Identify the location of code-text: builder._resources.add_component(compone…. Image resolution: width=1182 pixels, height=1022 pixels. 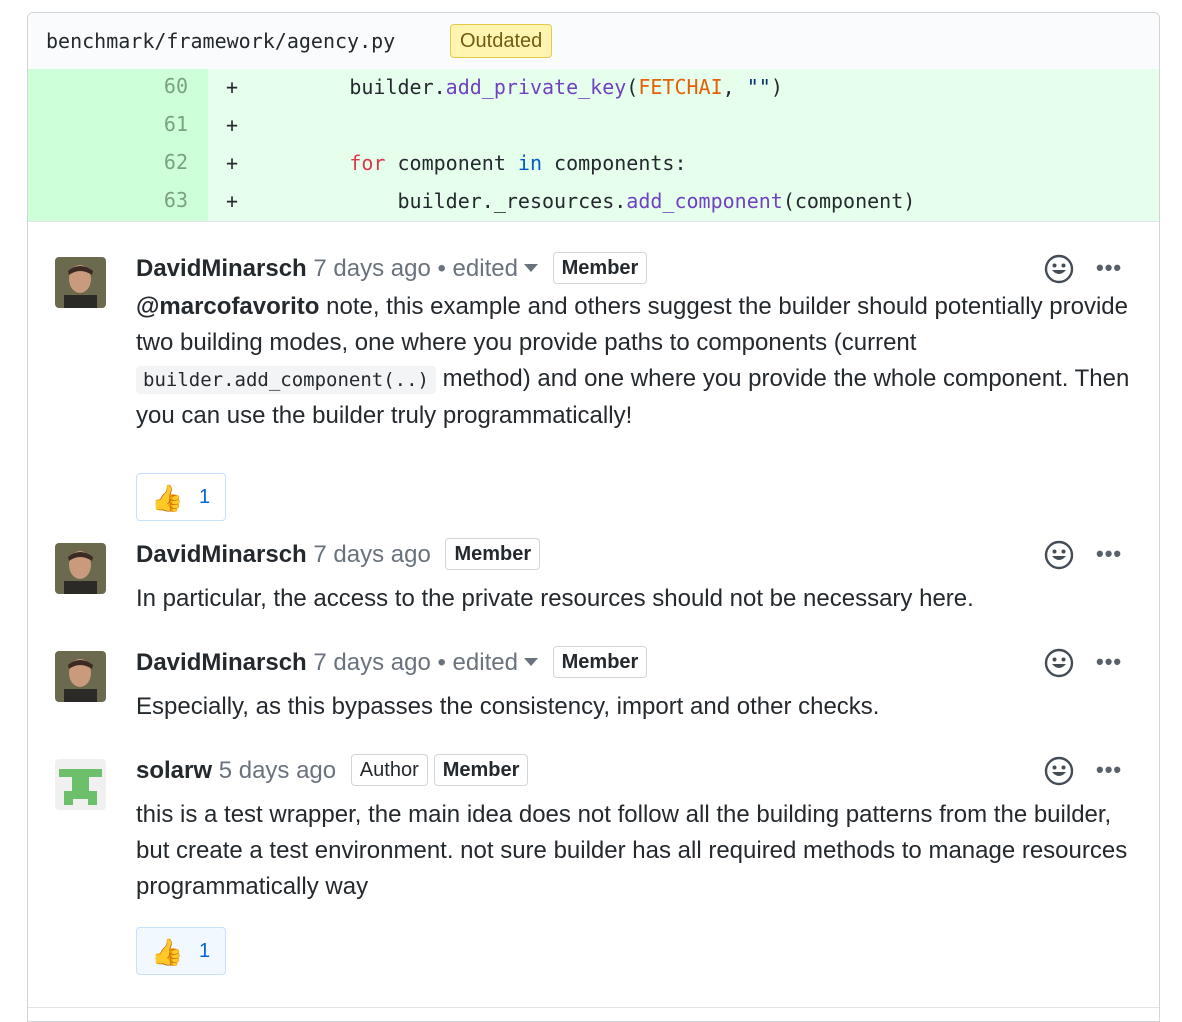
(656, 201).